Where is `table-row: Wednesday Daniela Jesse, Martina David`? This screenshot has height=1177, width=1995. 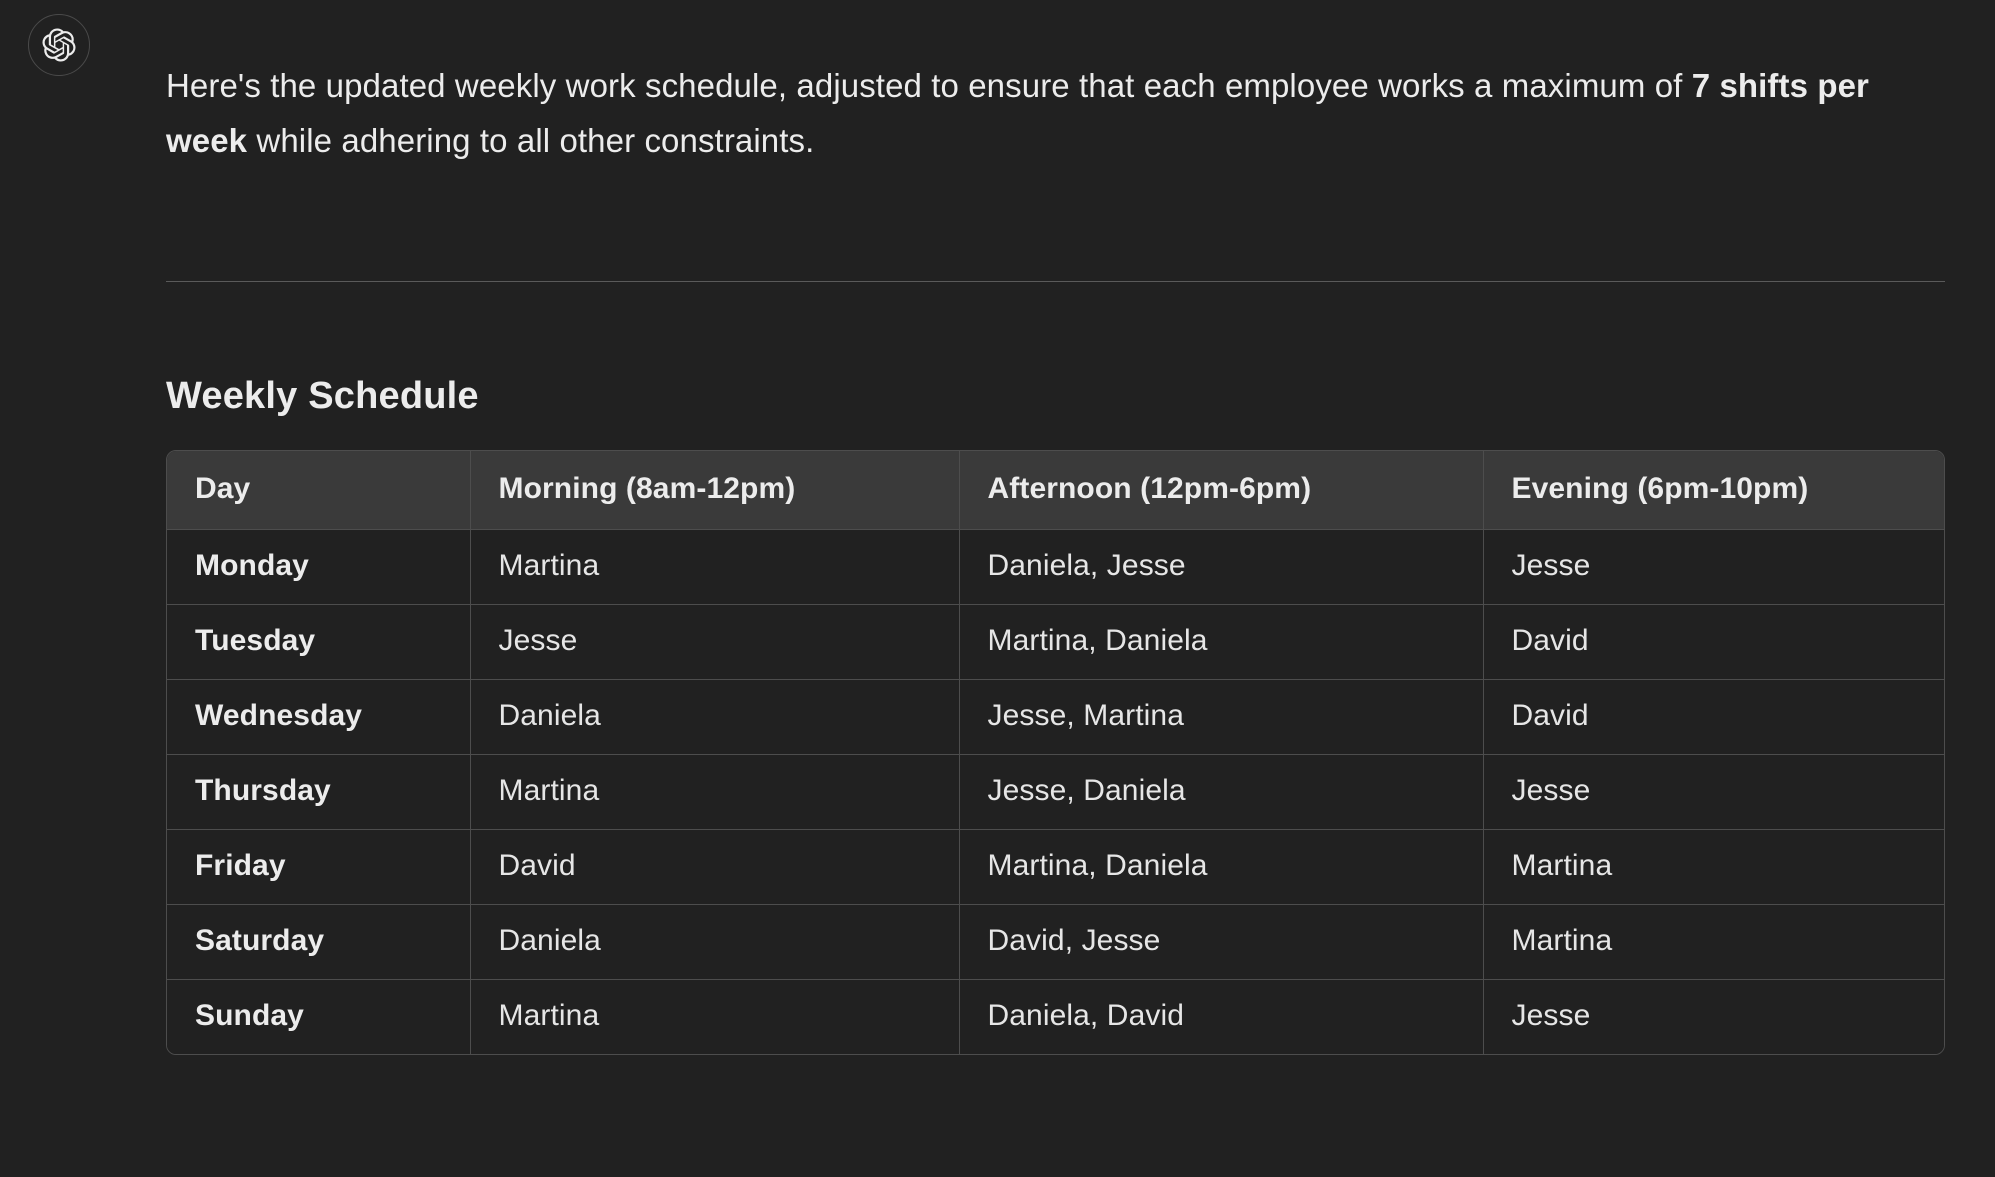
table-row: Wednesday Daniela Jesse, Martina David is located at coordinates (1055, 716).